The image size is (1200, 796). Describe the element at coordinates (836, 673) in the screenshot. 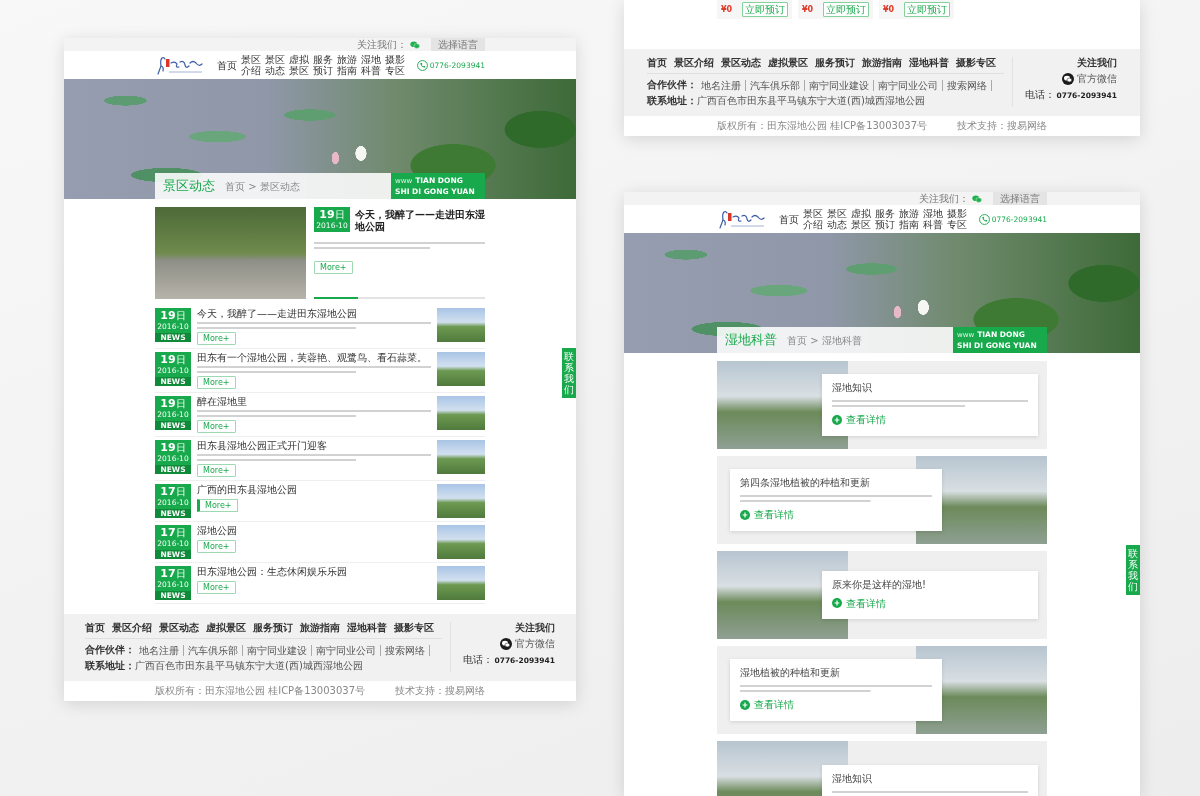

I see `article-title: 湿地植被的种植和更新` at that location.